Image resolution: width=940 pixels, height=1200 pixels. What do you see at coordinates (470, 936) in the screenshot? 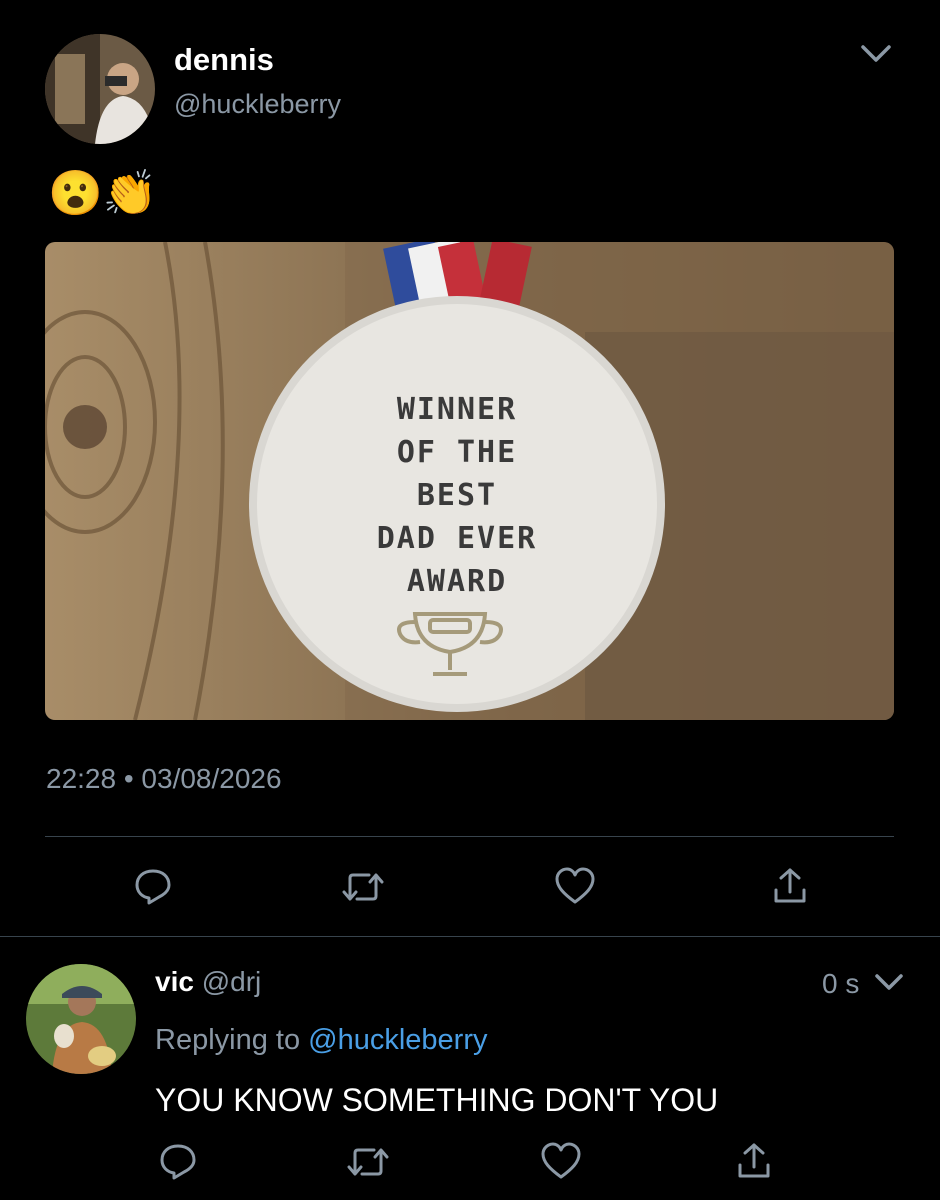
I see `thread-divider` at bounding box center [470, 936].